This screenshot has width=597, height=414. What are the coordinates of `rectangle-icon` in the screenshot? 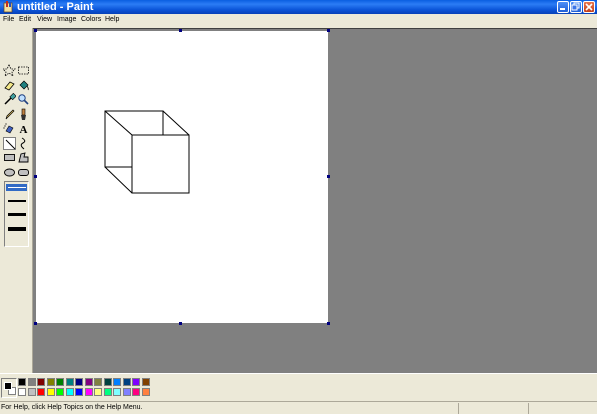 It's located at (9, 157).